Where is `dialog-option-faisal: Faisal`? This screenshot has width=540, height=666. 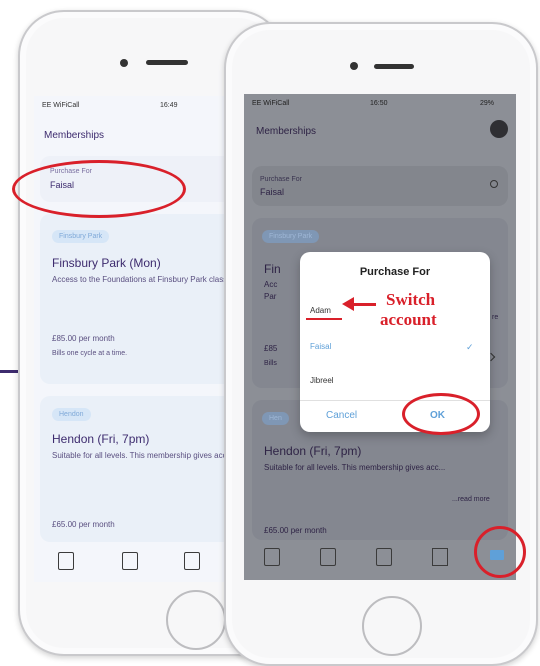 dialog-option-faisal: Faisal is located at coordinates (320, 346).